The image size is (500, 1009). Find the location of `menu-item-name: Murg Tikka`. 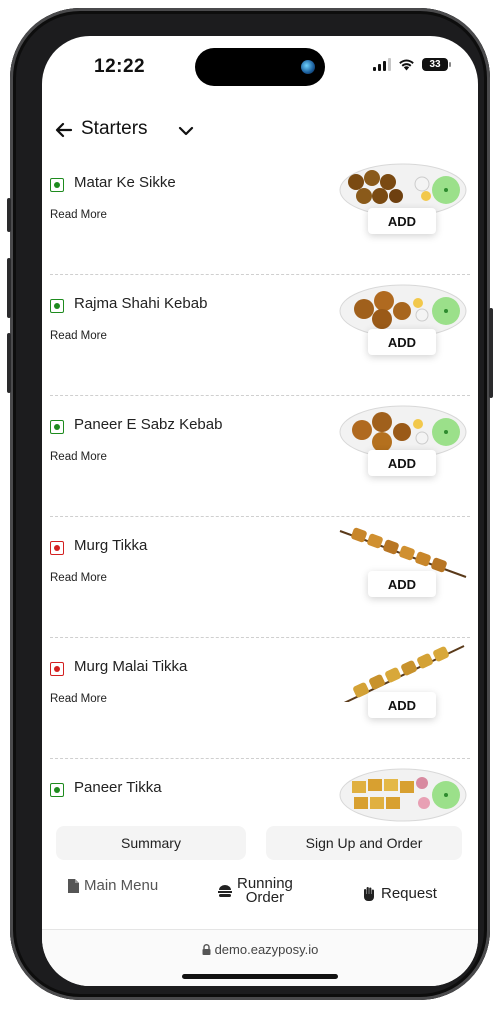

menu-item-name: Murg Tikka is located at coordinates (110, 545).